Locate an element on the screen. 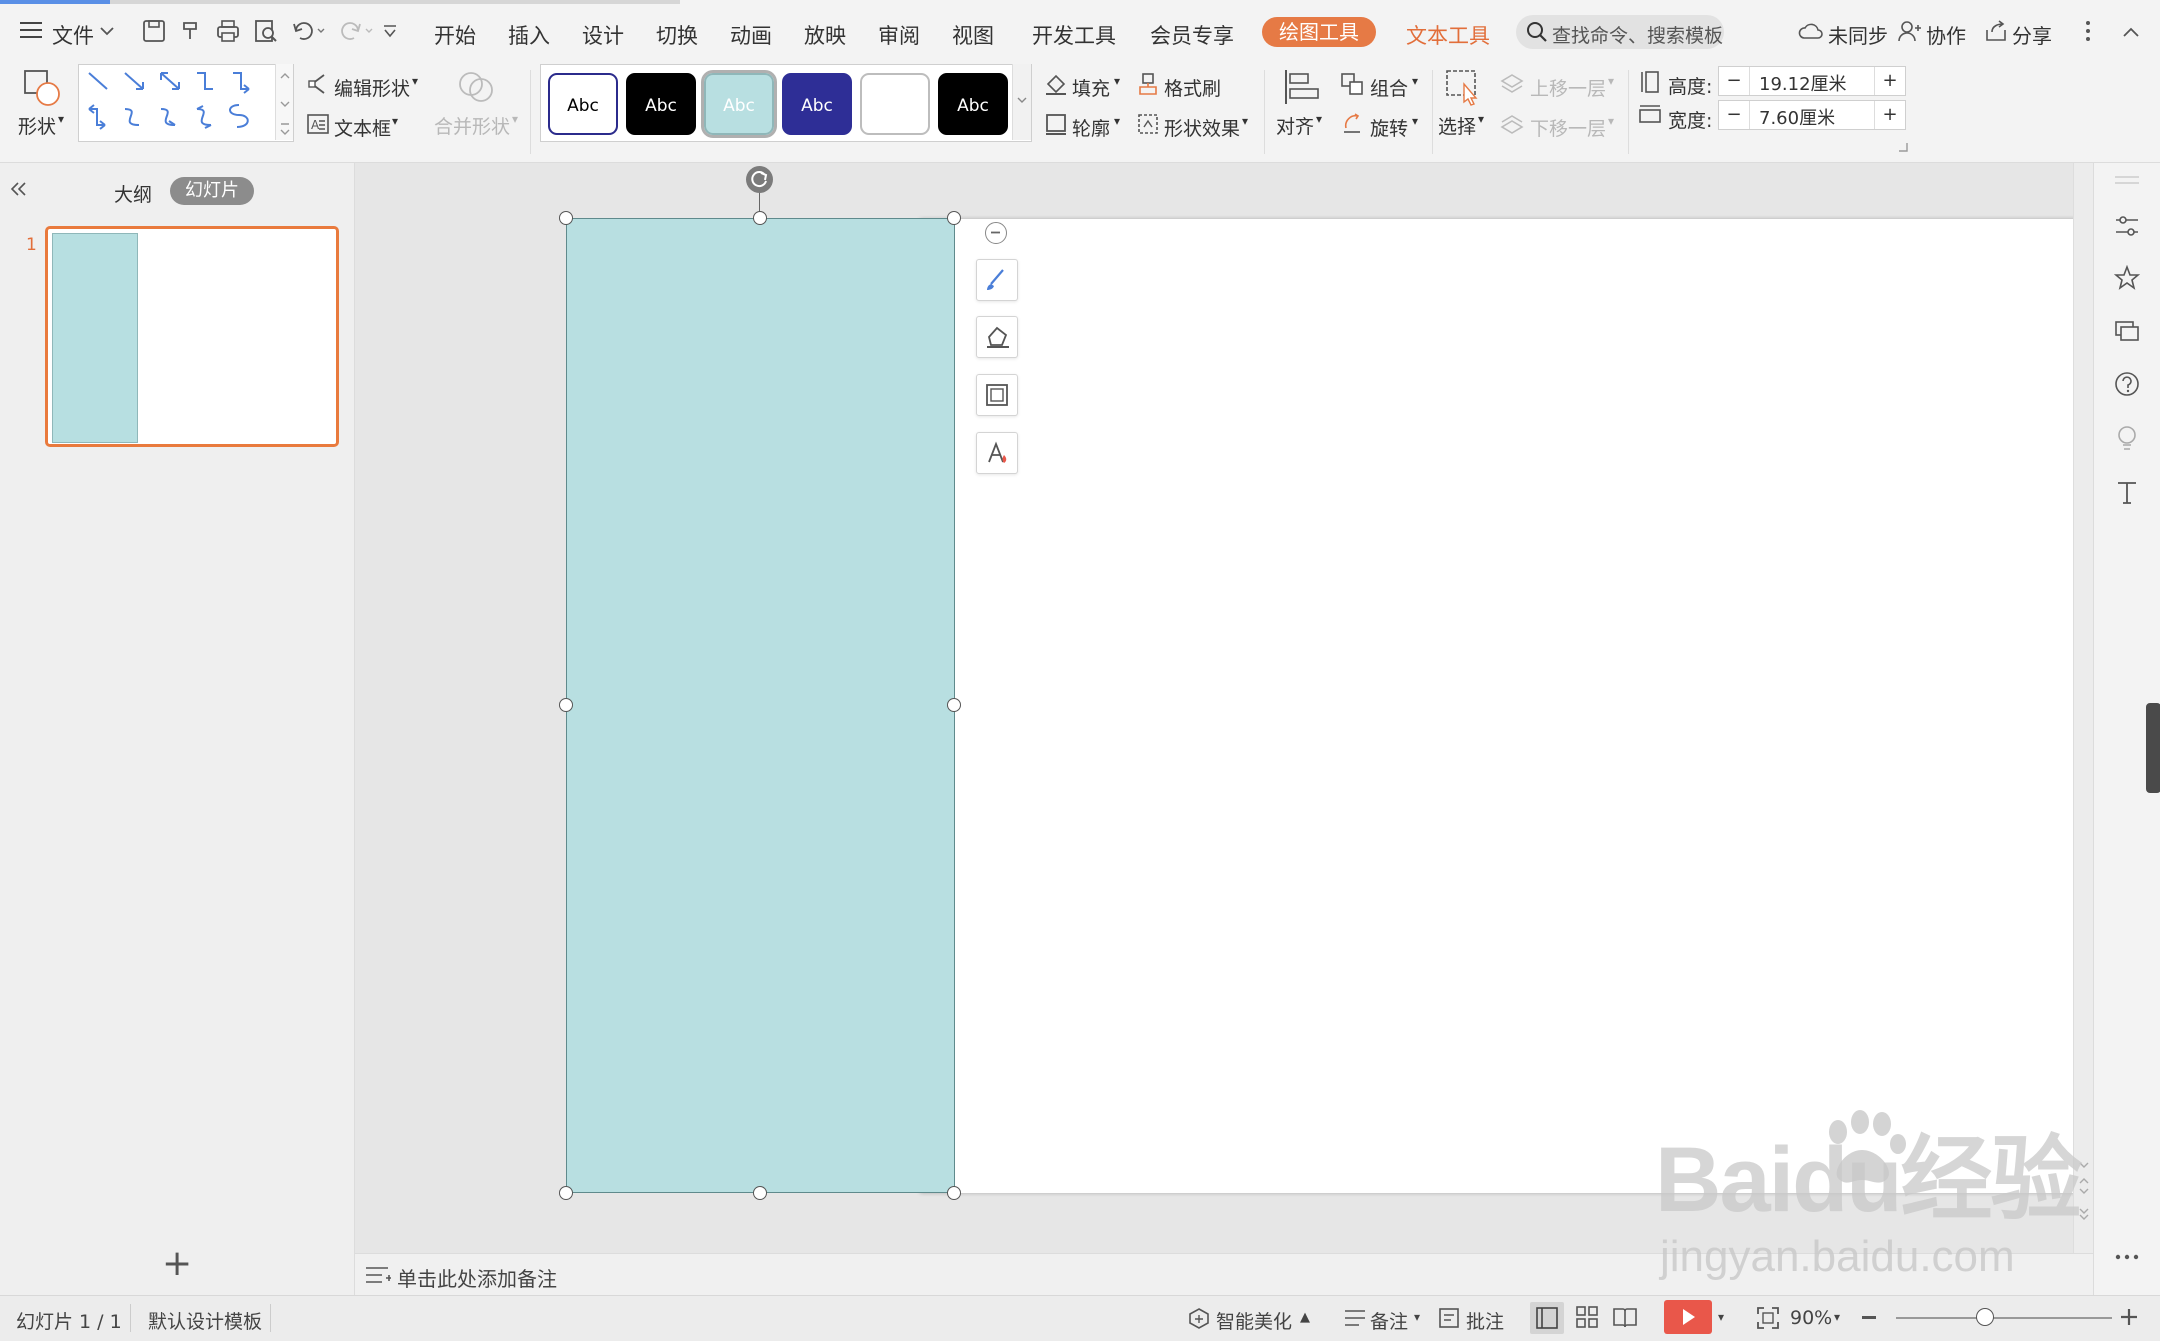  resize-handle-bottom-left is located at coordinates (566, 1193).